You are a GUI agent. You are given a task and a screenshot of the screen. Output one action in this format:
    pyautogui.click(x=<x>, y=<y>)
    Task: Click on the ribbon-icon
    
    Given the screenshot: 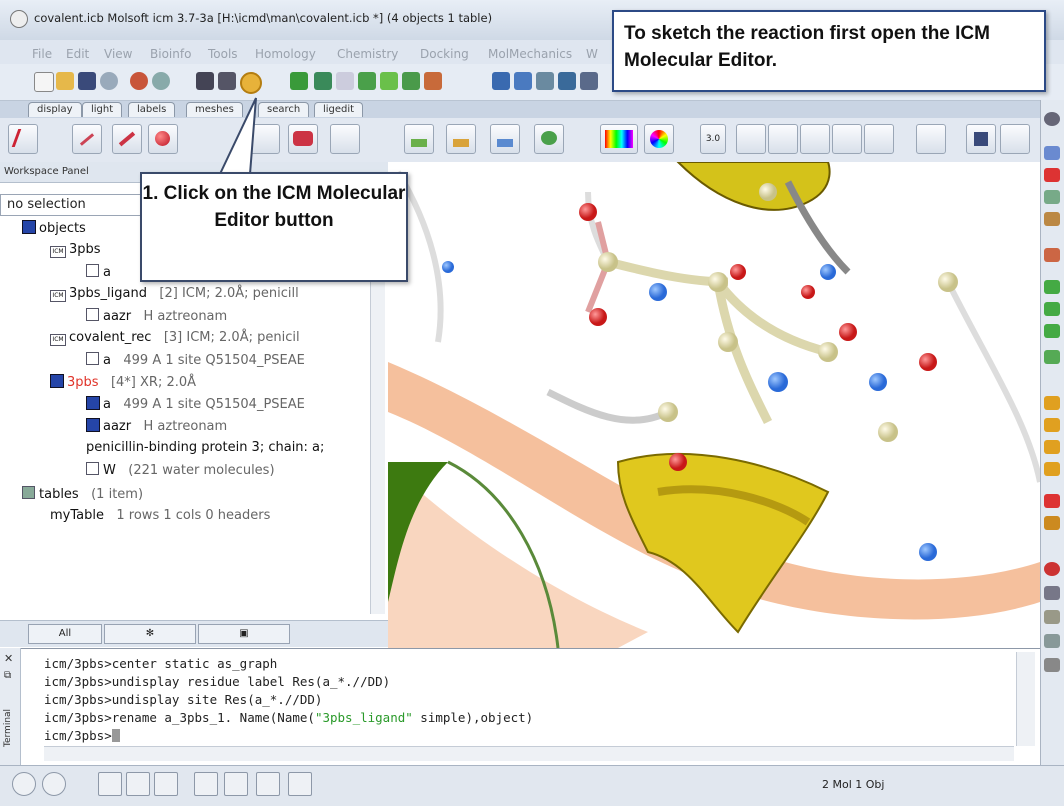 What is the action you would take?
    pyautogui.click(x=303, y=139)
    